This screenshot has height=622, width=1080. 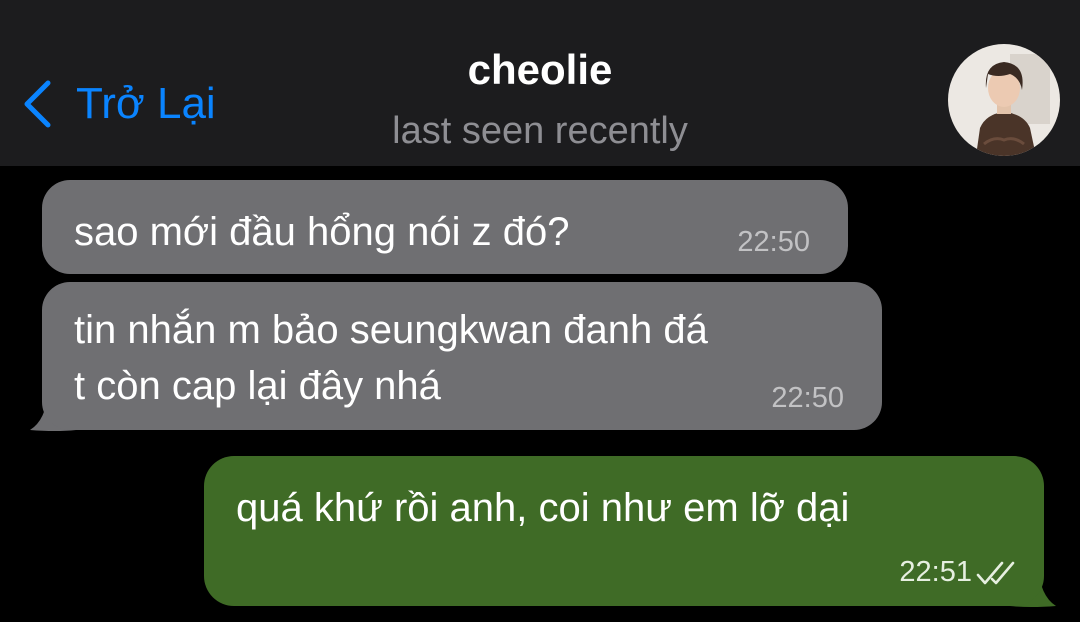 I want to click on avatar-image, so click(x=1004, y=100).